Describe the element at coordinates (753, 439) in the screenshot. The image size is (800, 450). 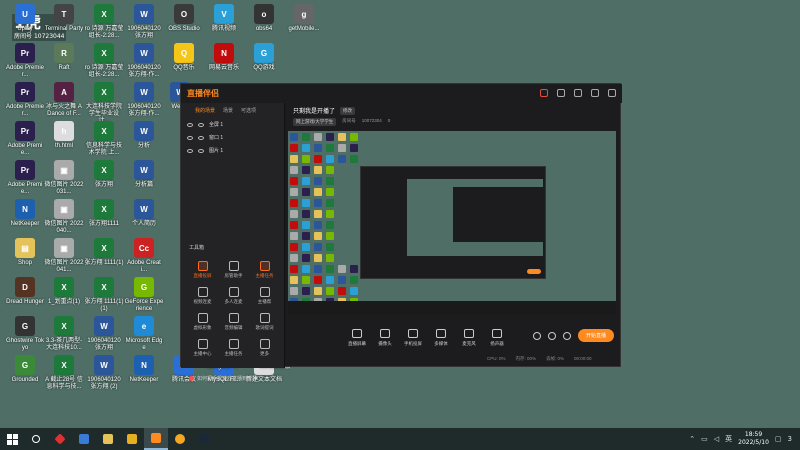
I see `clock: 18:59 2022/5/10` at that location.